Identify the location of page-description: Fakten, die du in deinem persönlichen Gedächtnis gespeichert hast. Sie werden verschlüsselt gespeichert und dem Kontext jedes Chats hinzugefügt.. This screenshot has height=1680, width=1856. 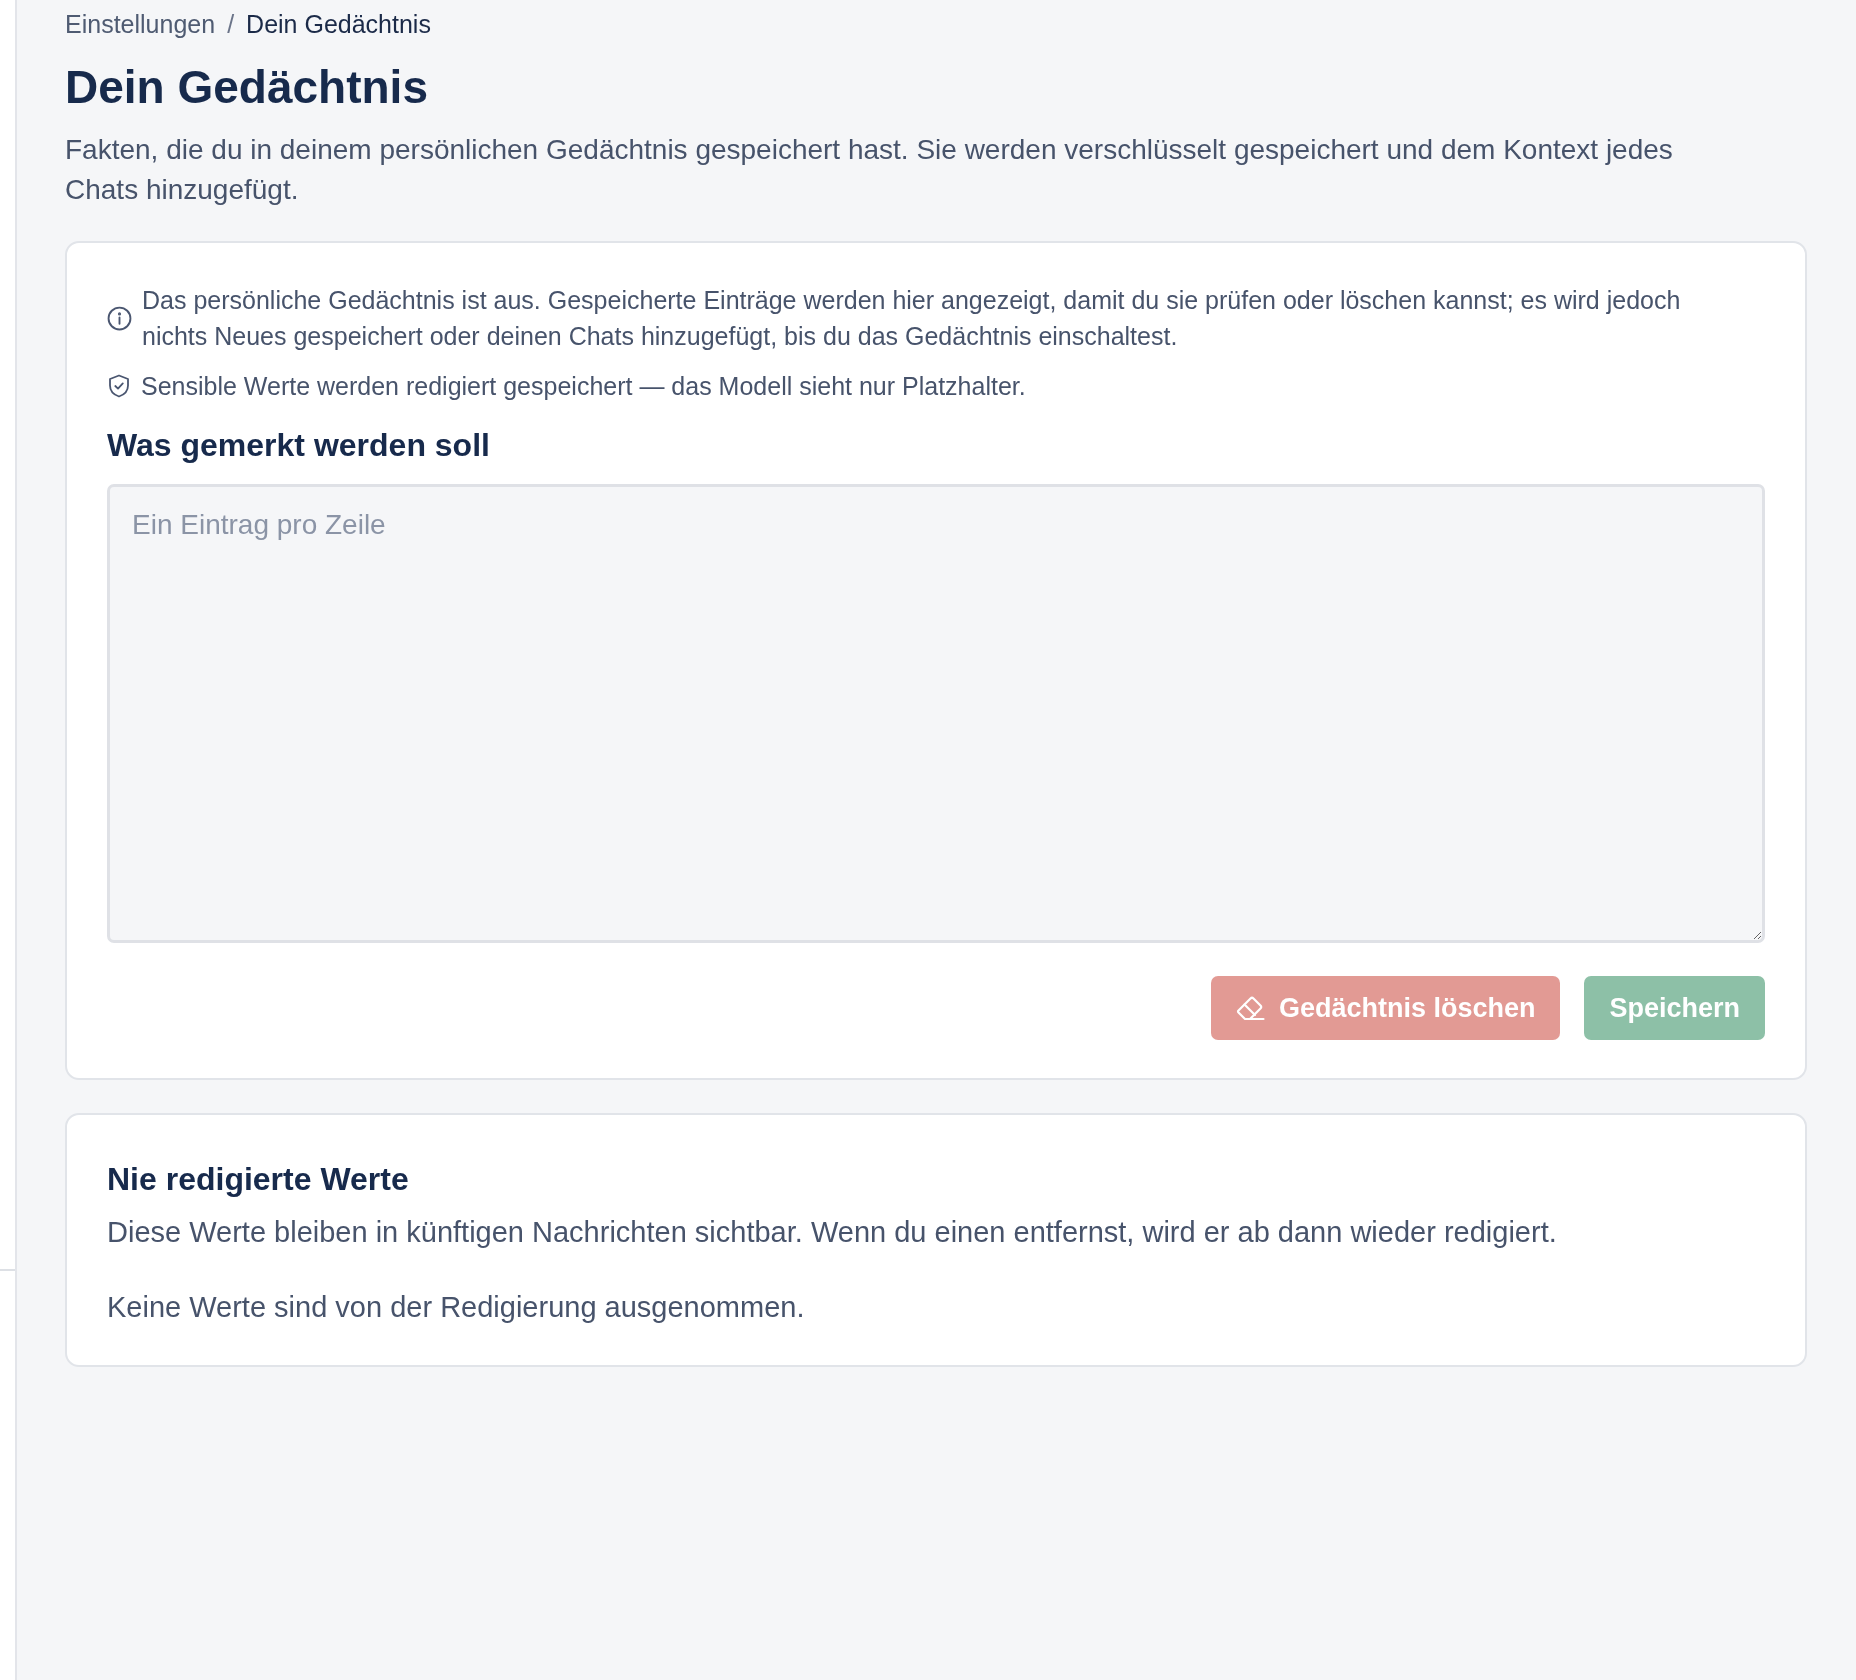
(869, 170).